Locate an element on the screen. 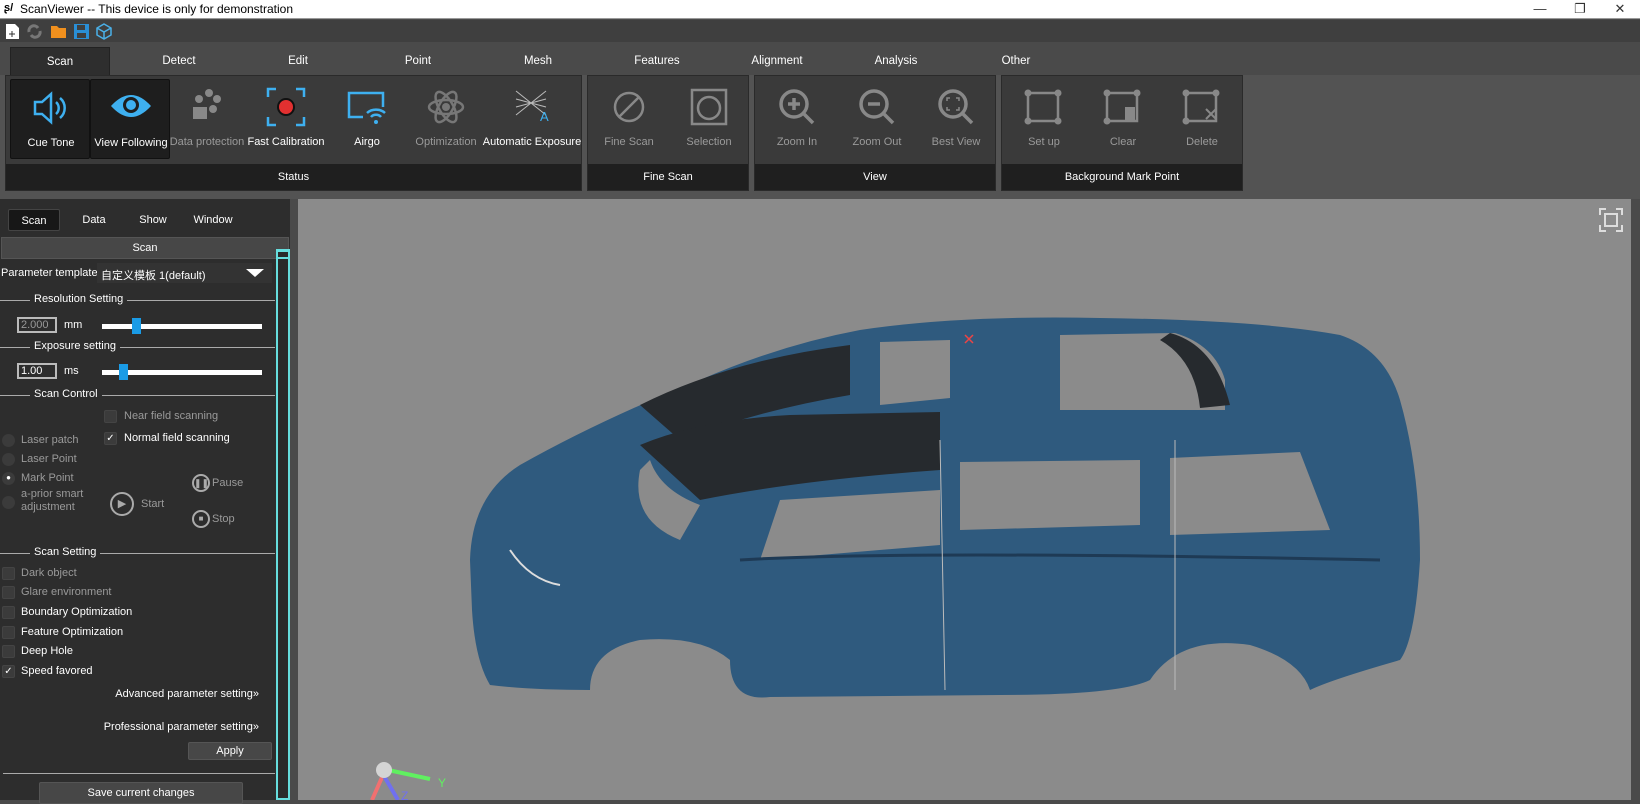 The height and width of the screenshot is (804, 1640). group-fine-scan: Fine Scan Selection Fine Scan is located at coordinates (668, 133).